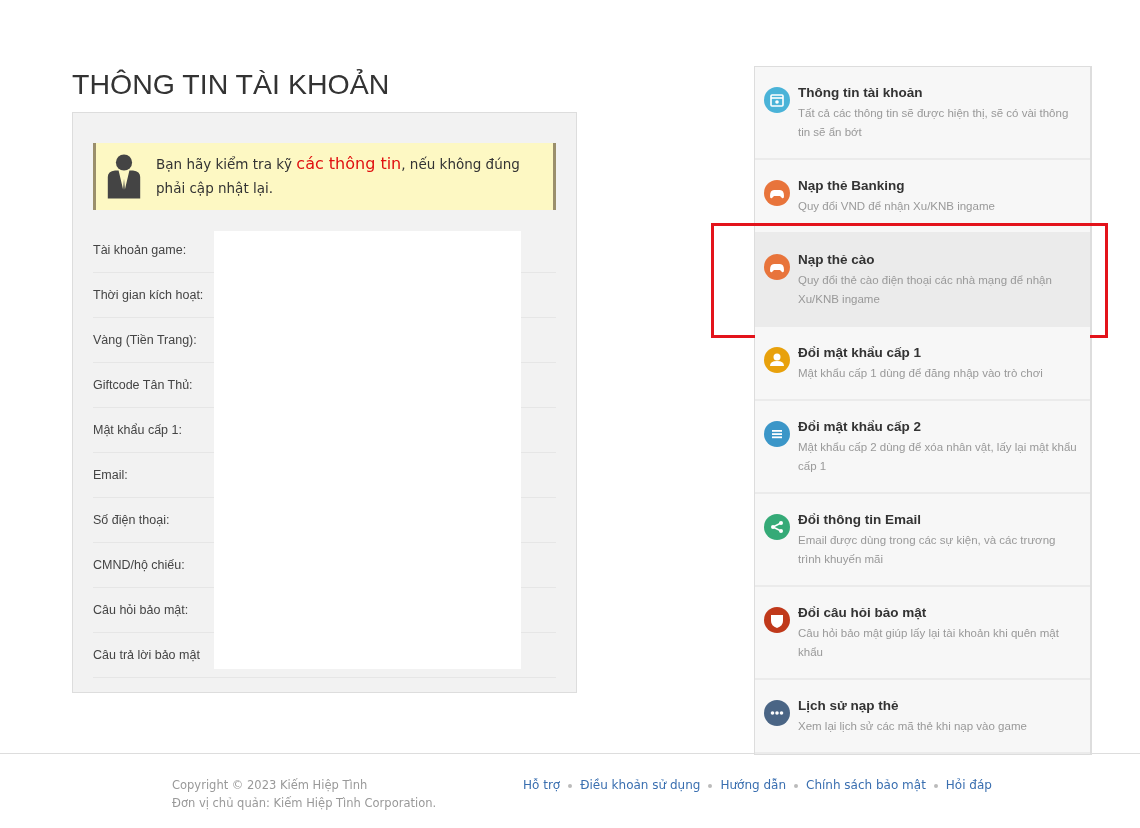 The width and height of the screenshot is (1140, 828). What do you see at coordinates (912, 726) in the screenshot?
I see `item-description: Xem lại lịch sử các mã thẻ khi nạp vào game` at bounding box center [912, 726].